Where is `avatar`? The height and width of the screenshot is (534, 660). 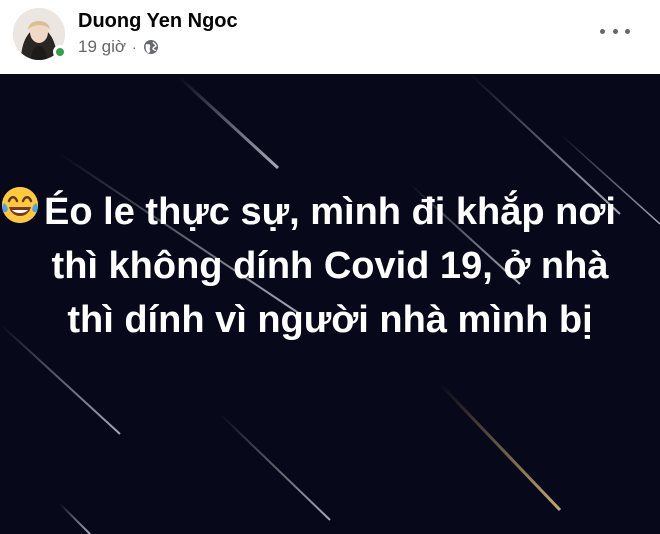
avatar is located at coordinates (40, 34).